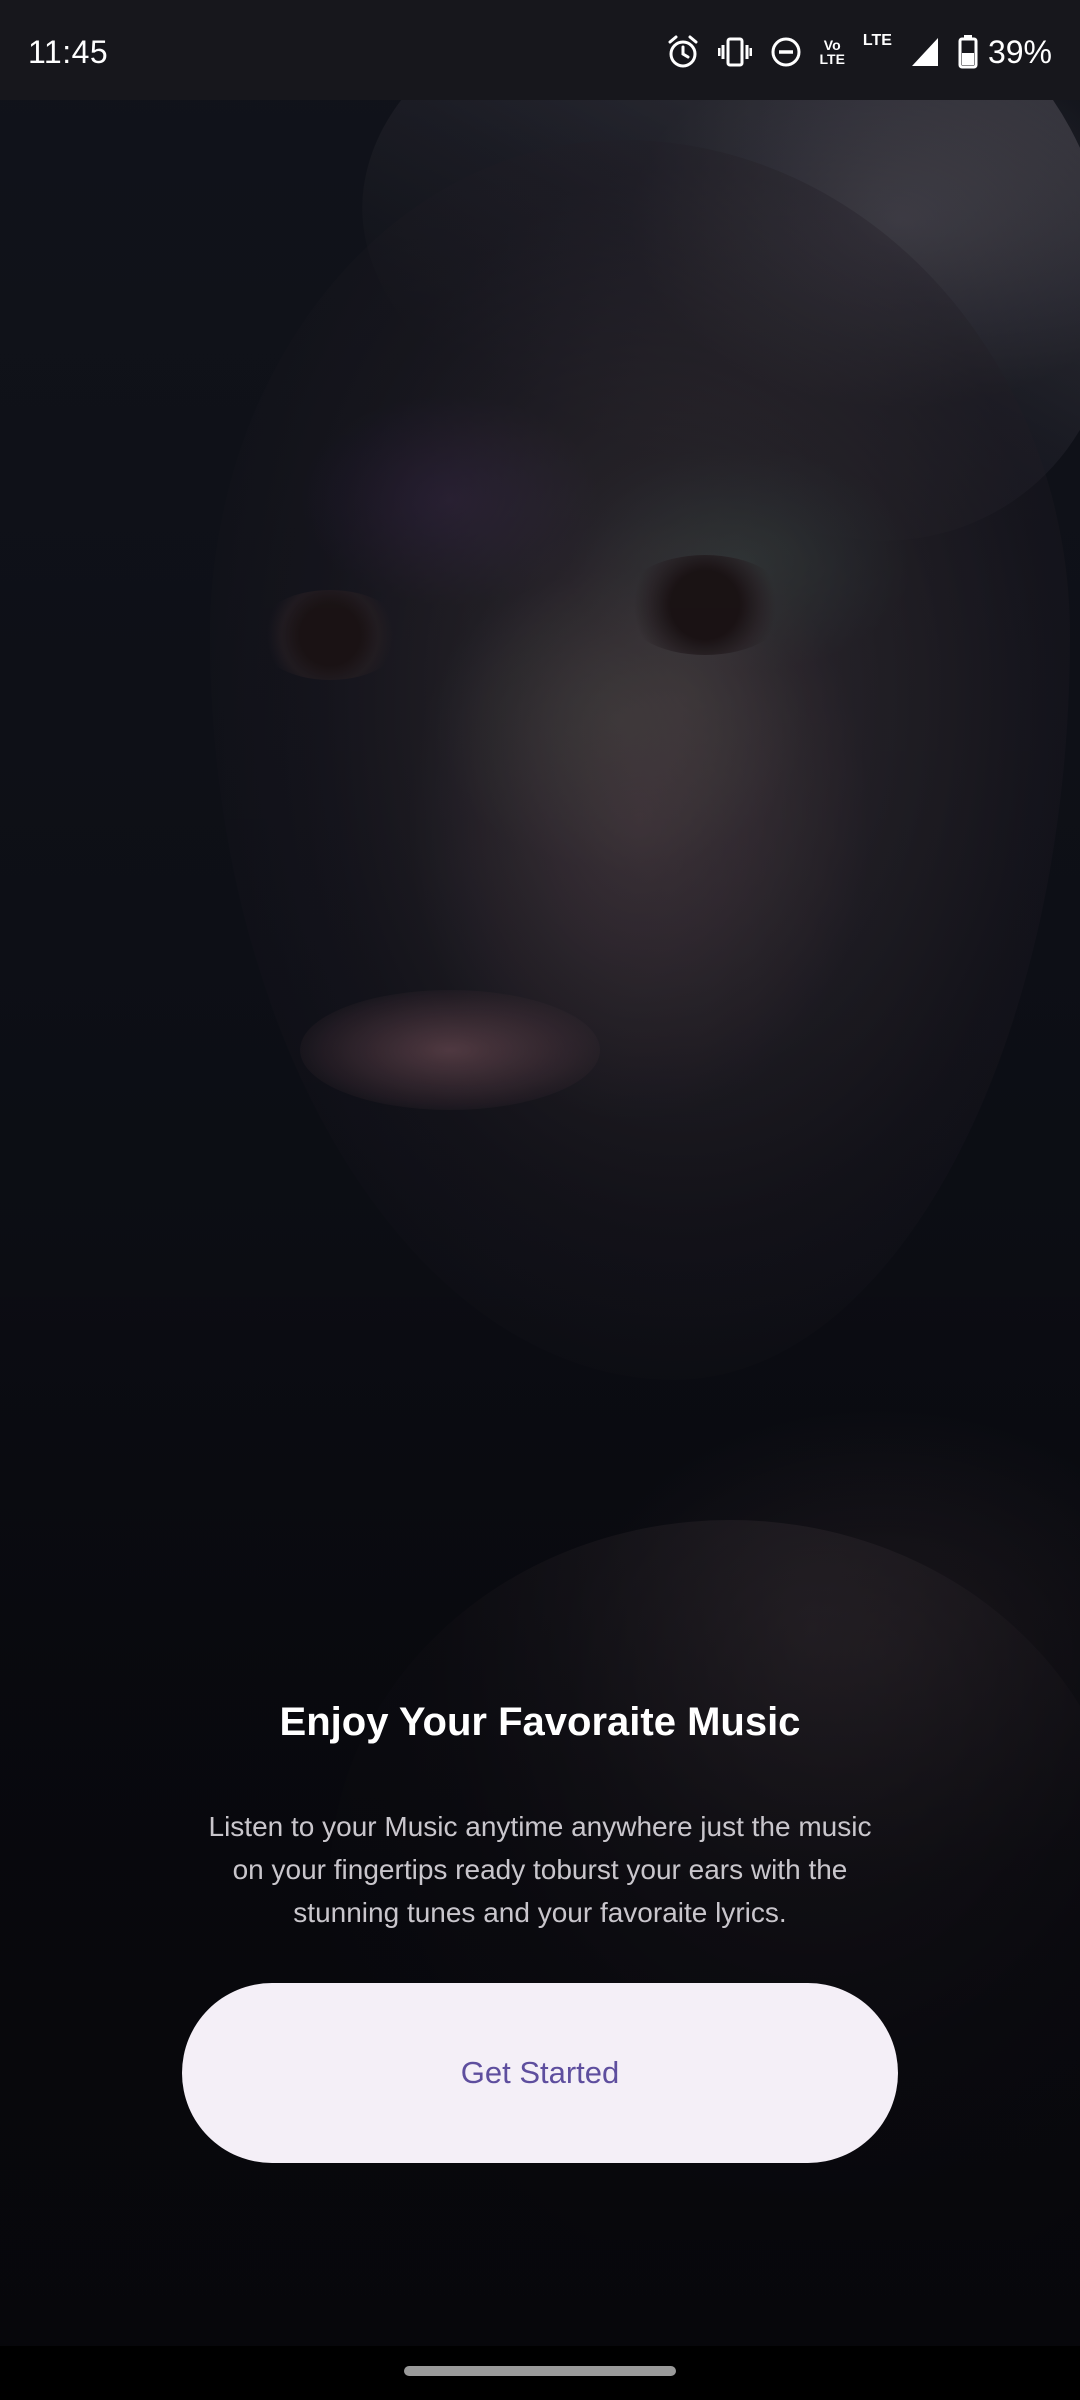 The width and height of the screenshot is (1080, 2400). Describe the element at coordinates (540, 2073) in the screenshot. I see `get-started-button: Get Started` at that location.